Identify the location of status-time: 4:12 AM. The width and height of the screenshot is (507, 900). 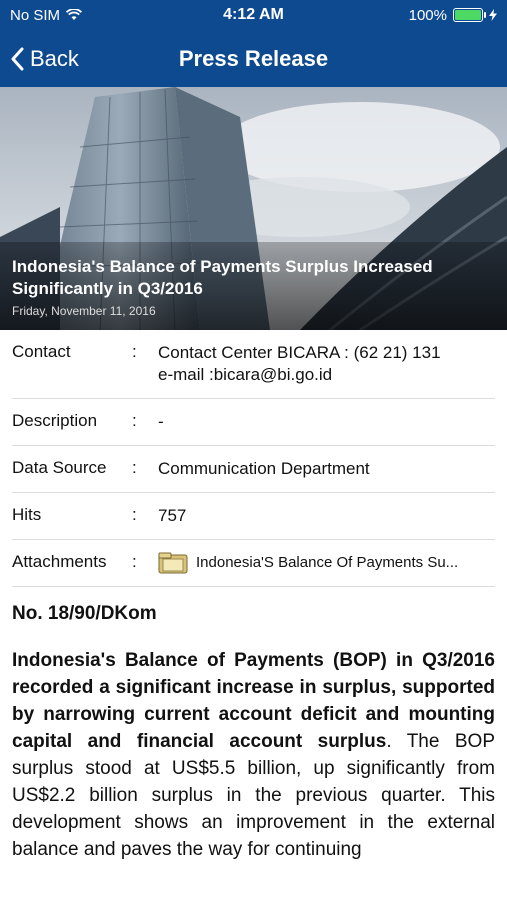
(253, 14).